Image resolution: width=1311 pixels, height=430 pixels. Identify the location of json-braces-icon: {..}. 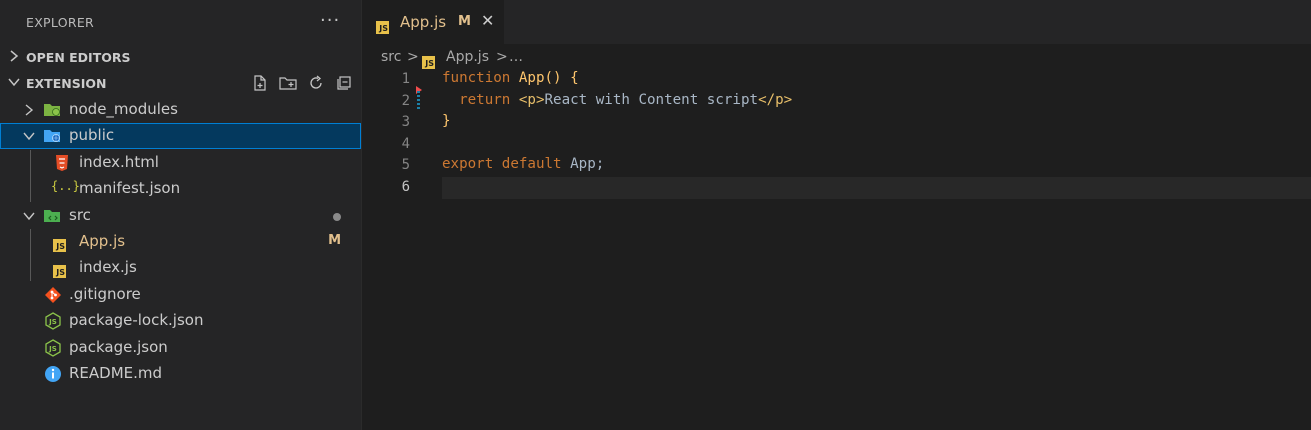
(65, 186).